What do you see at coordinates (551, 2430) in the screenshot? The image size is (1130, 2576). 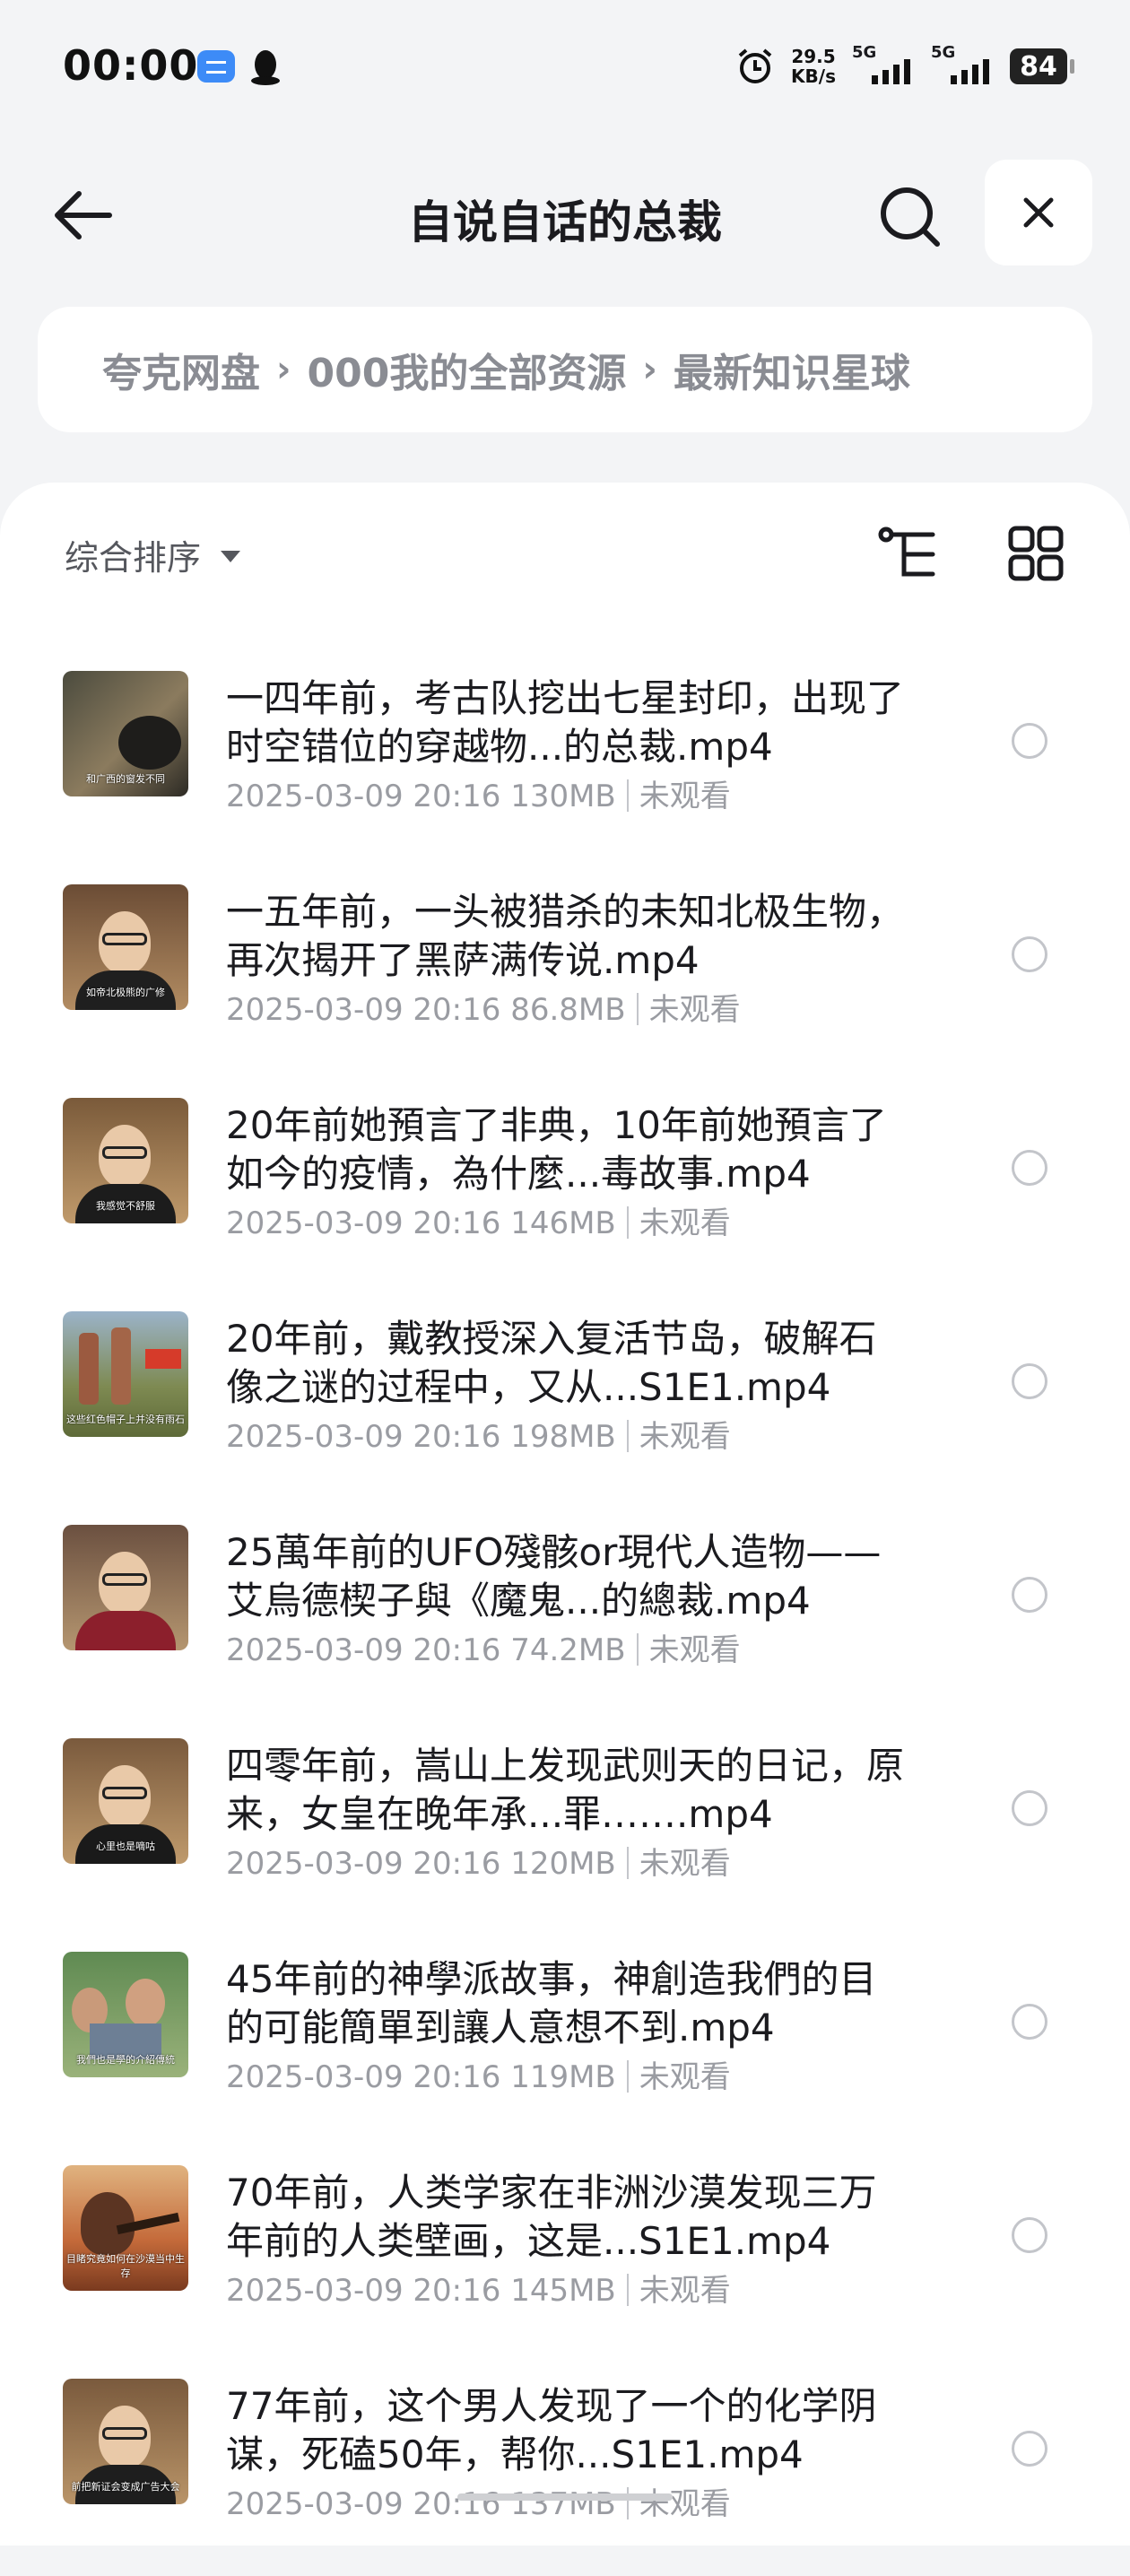 I see `file-name: 77年前，这个男人发现了一个的化学阴谋，死磕50年，帮你...S1E1.mp4` at bounding box center [551, 2430].